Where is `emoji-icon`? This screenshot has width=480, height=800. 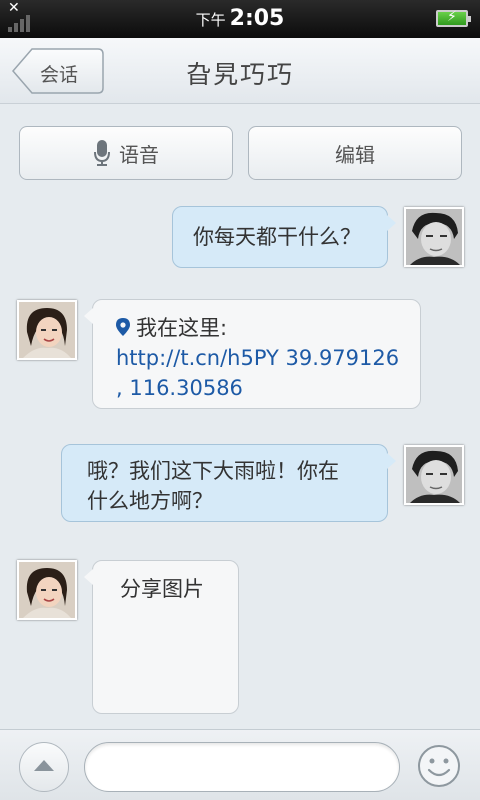 emoji-icon is located at coordinates (439, 766).